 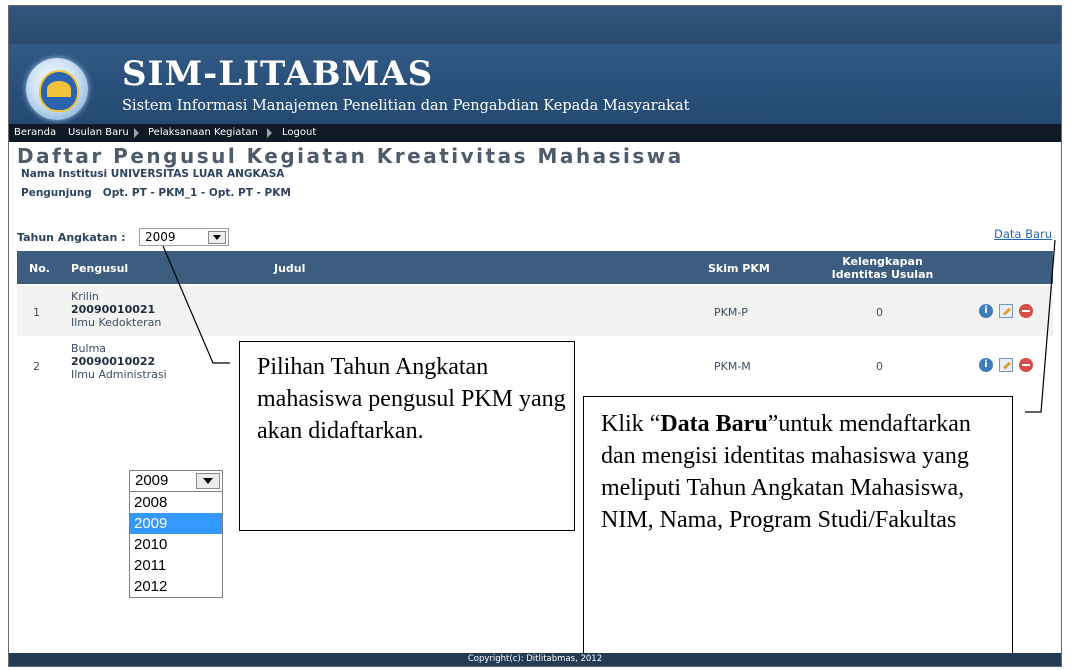 I want to click on header-identitas: Identitas Usulan, so click(x=882, y=274).